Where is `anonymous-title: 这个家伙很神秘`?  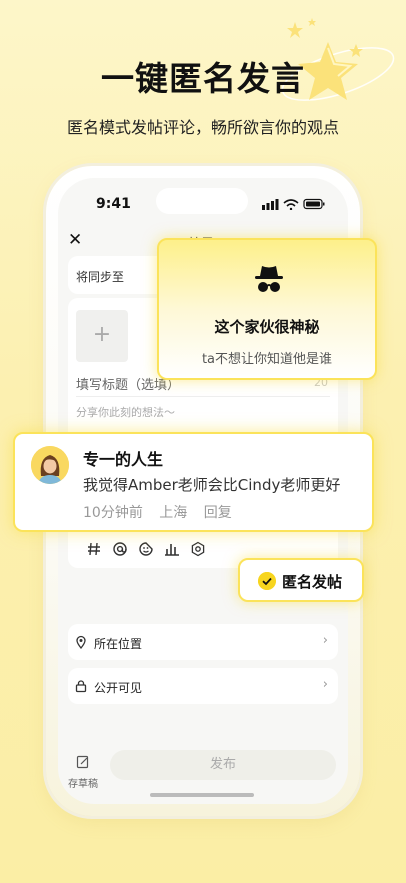 anonymous-title: 这个家伙很神秘 is located at coordinates (267, 327).